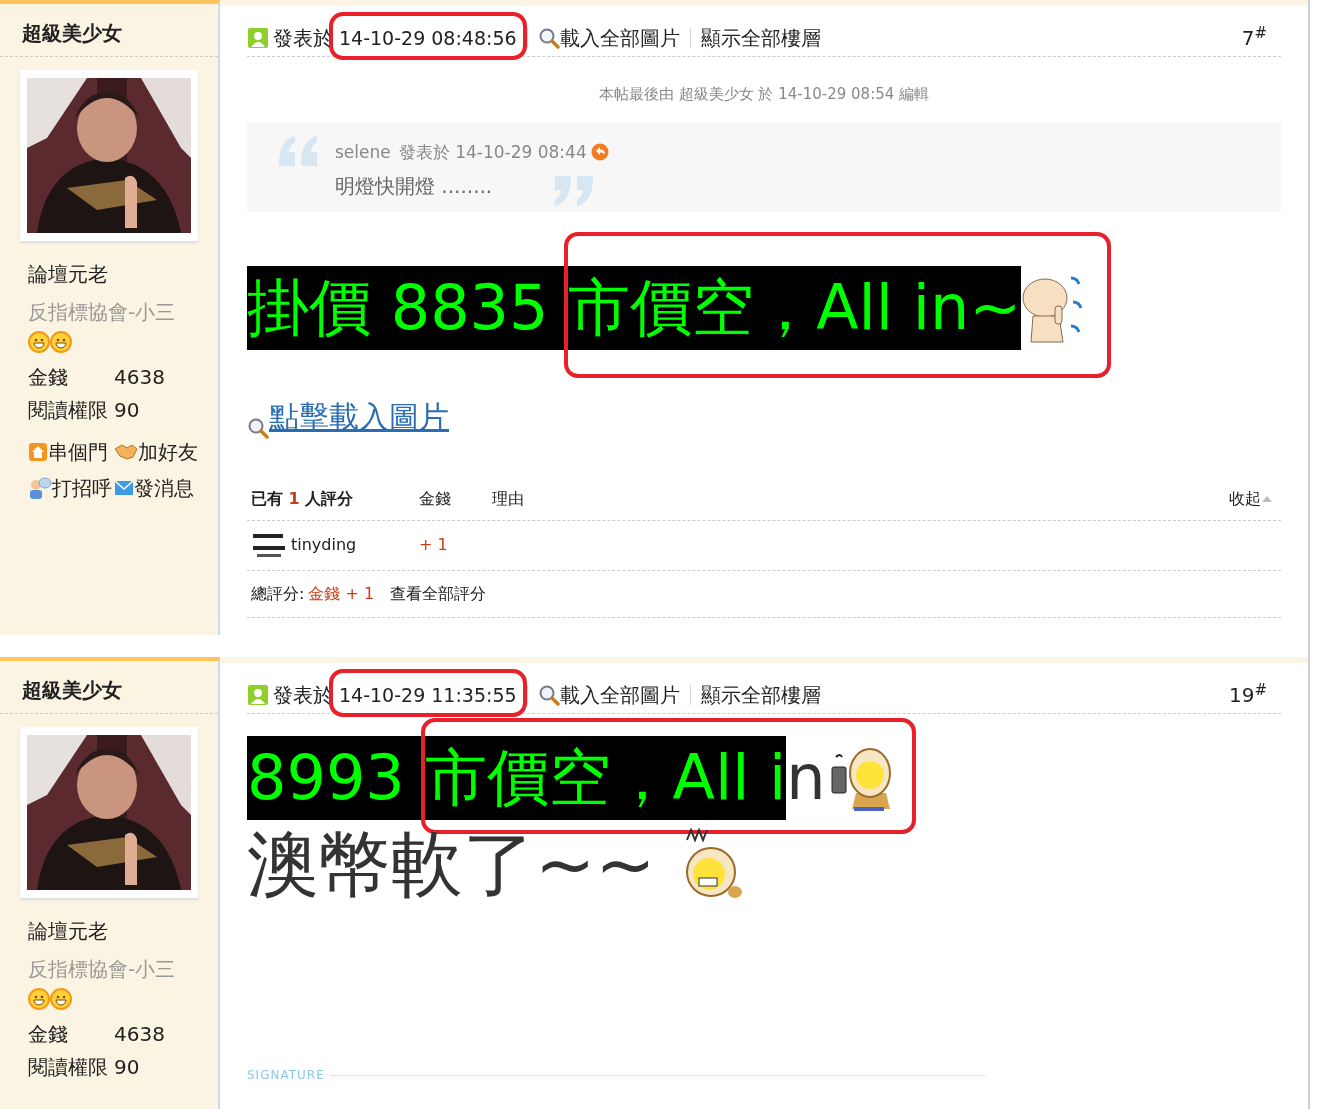  What do you see at coordinates (492, 152) in the screenshot?
I see `quote-time: 發表於 14-10-29 08:44` at bounding box center [492, 152].